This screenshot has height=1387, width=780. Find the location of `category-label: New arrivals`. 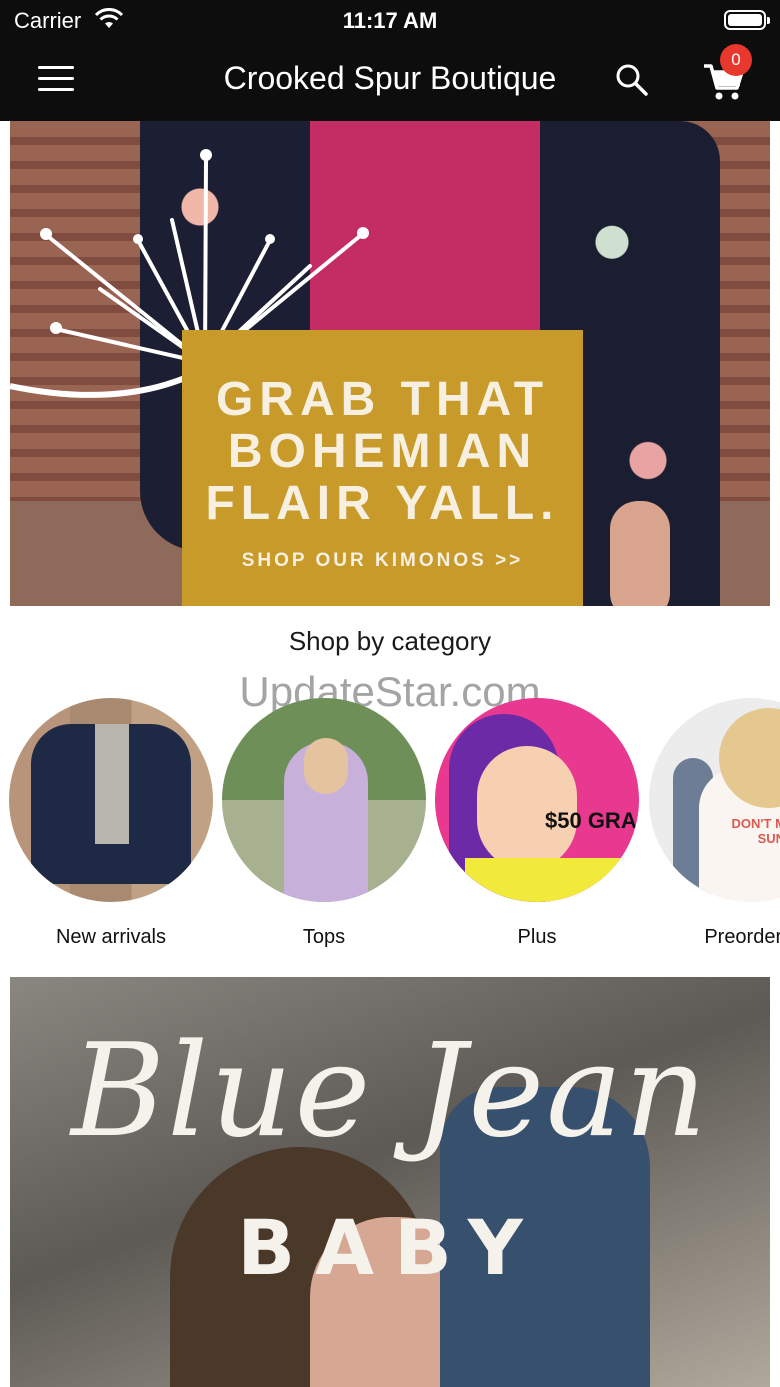

category-label: New arrivals is located at coordinates (111, 937).